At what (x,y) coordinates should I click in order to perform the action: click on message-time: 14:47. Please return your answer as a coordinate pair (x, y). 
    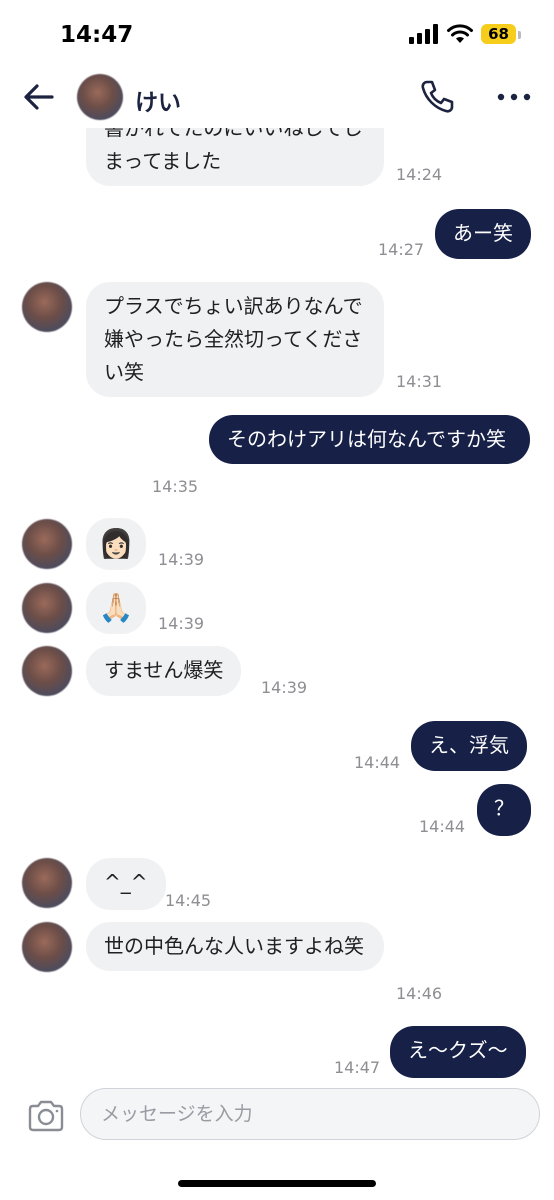
    Looking at the image, I should click on (357, 1067).